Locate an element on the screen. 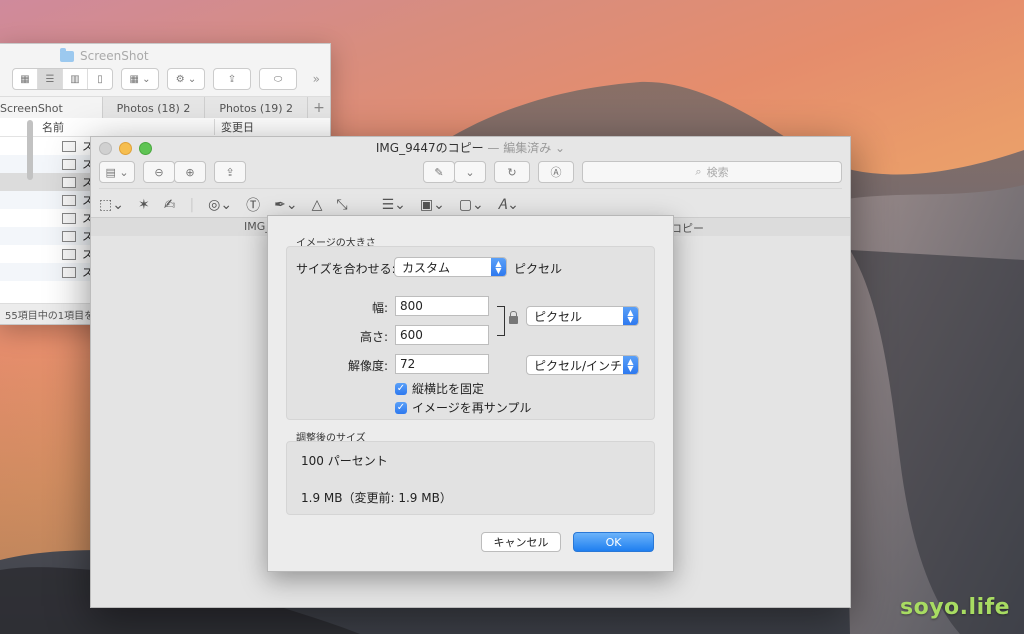 The height and width of the screenshot is (634, 1024). list-view-icon: ☰ is located at coordinates (50, 79).